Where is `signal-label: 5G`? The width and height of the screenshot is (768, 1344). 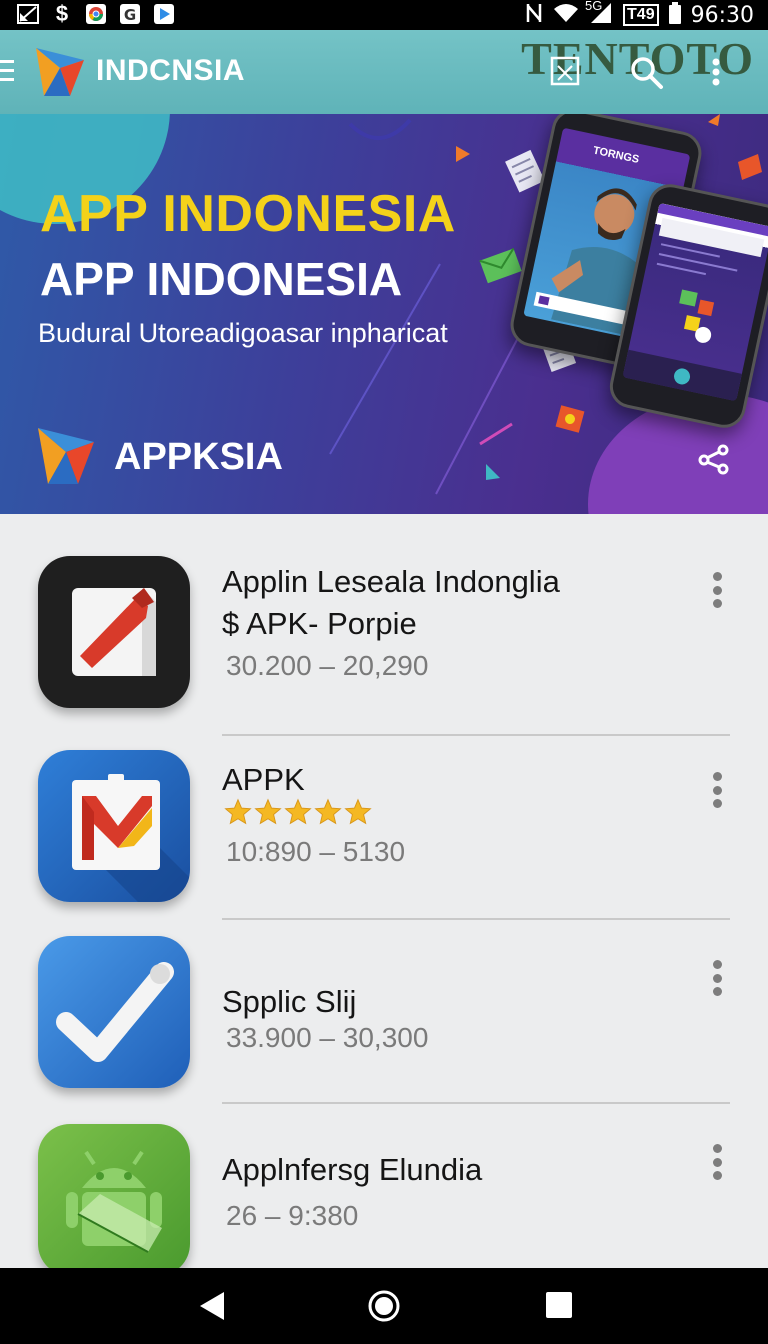 signal-label: 5G is located at coordinates (594, 6).